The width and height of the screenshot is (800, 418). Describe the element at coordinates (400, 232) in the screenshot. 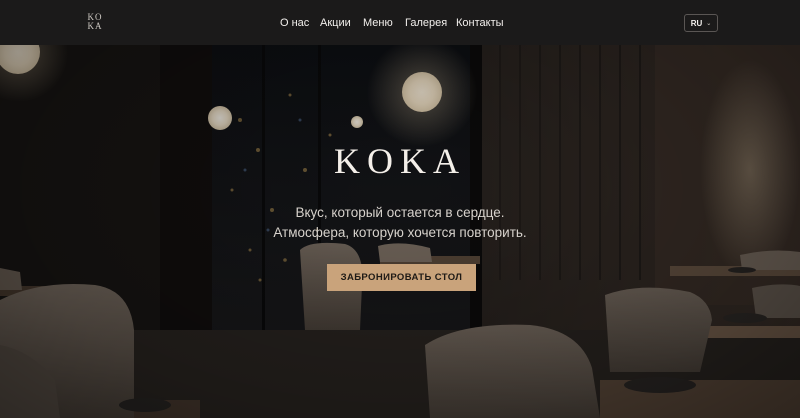

I see `tagline-line-2: Атмосфера, которую хочется повторить.` at that location.